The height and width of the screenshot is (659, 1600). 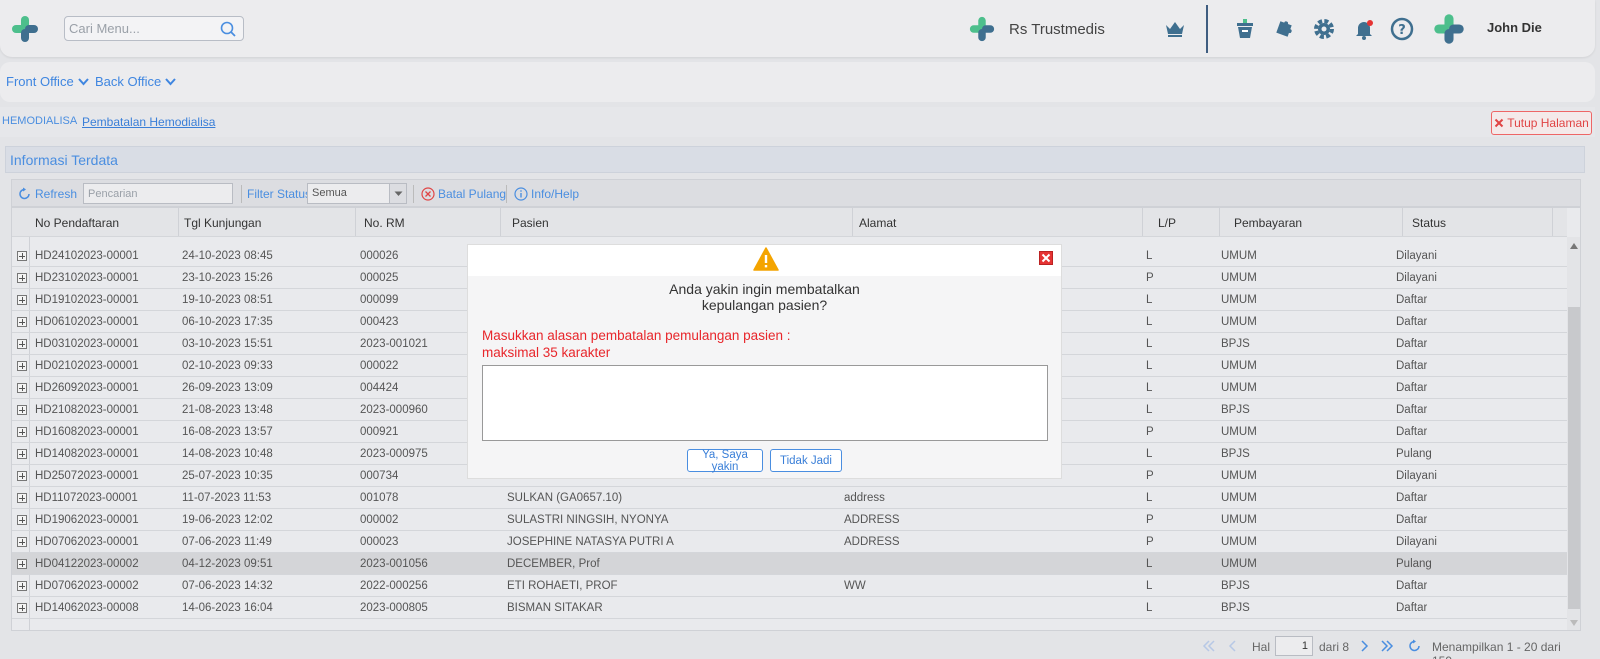 I want to click on cancel-reason-textarea, so click(x=765, y=403).